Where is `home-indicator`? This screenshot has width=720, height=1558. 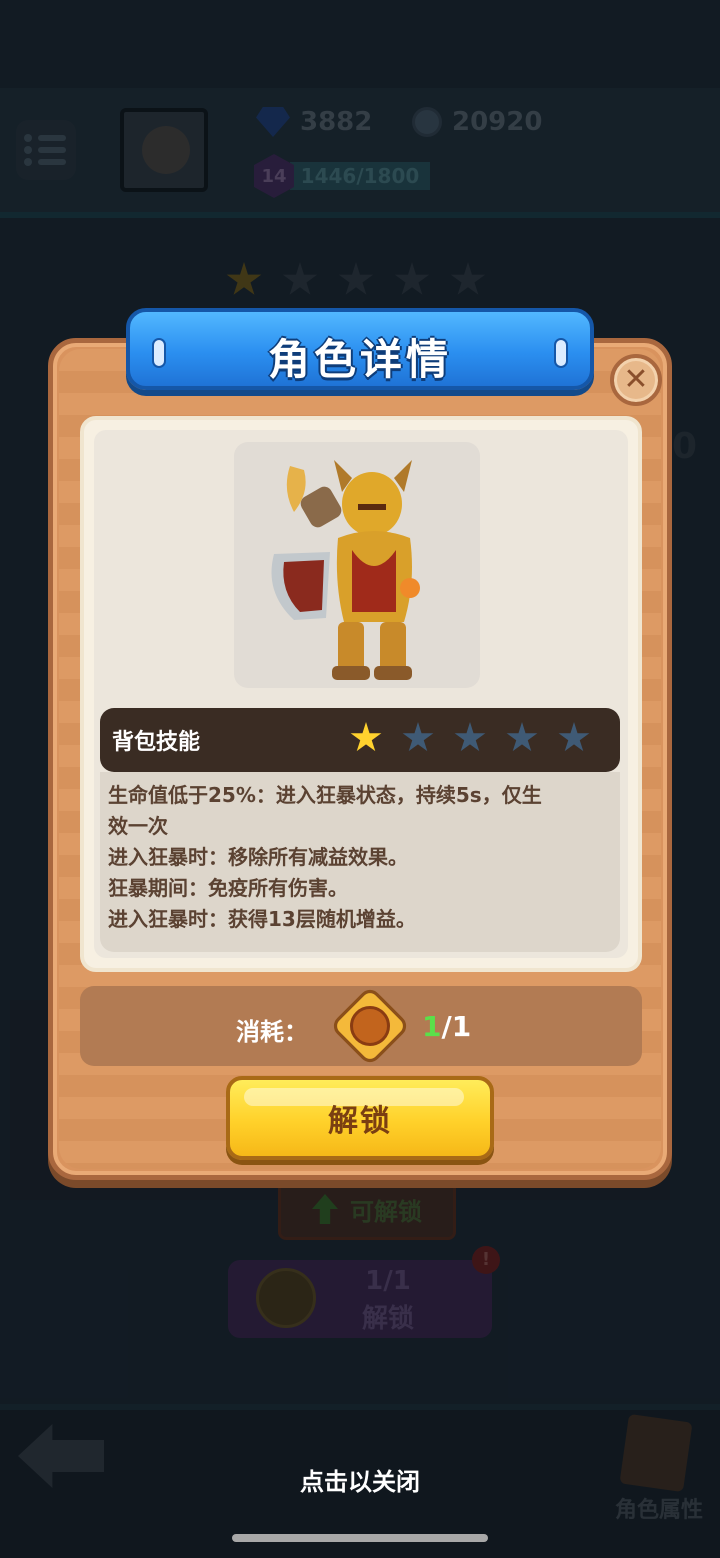 home-indicator is located at coordinates (360, 1538).